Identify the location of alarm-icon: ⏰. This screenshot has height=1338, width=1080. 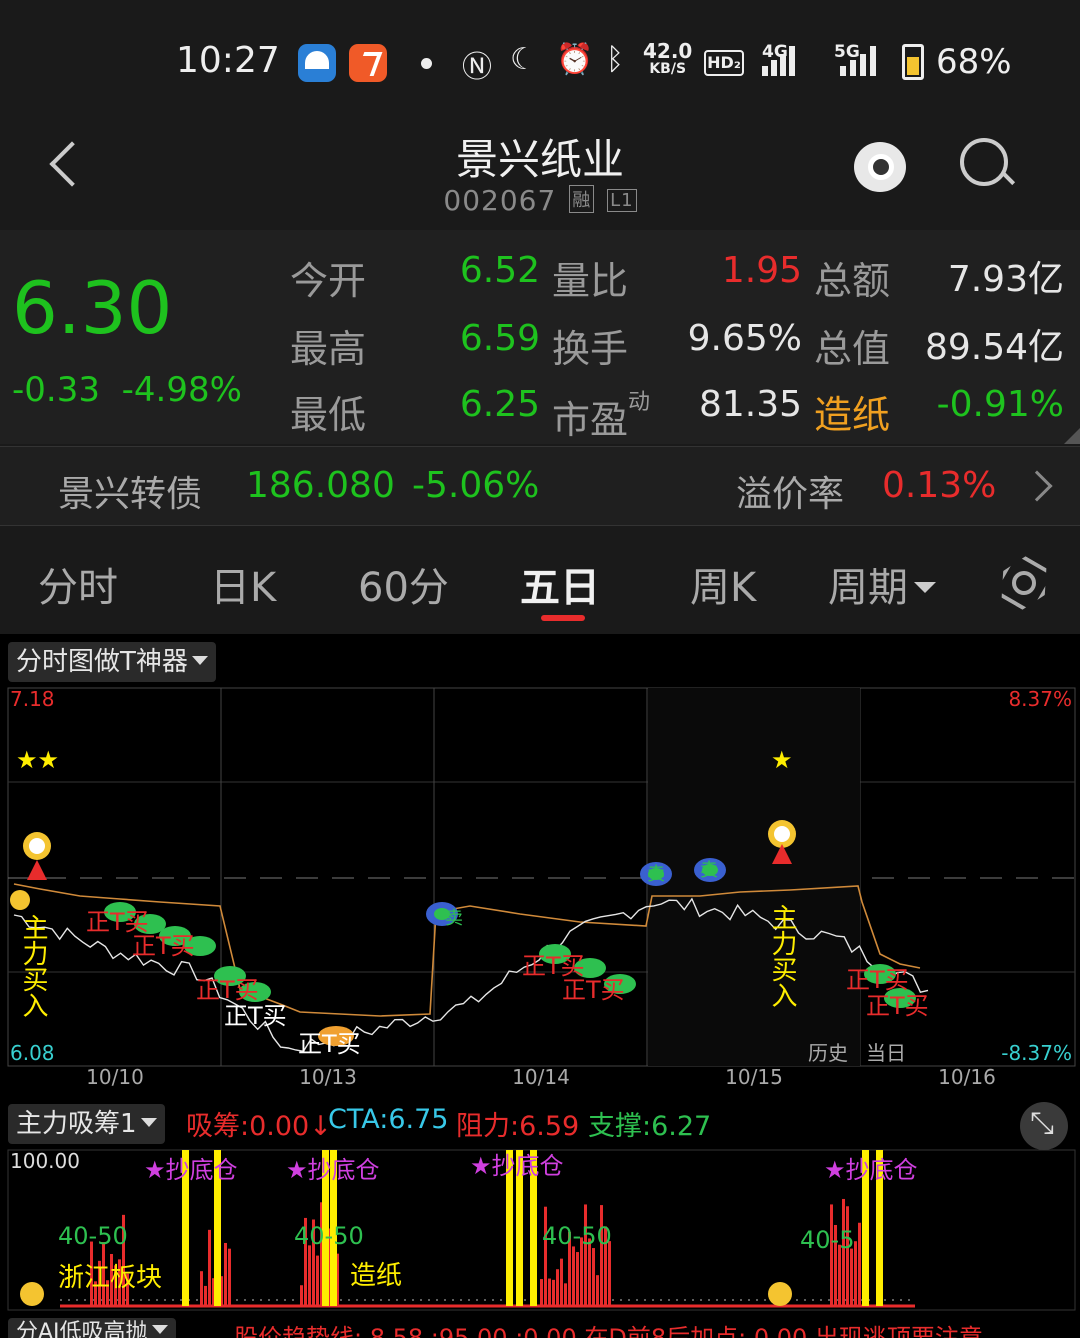
(575, 59).